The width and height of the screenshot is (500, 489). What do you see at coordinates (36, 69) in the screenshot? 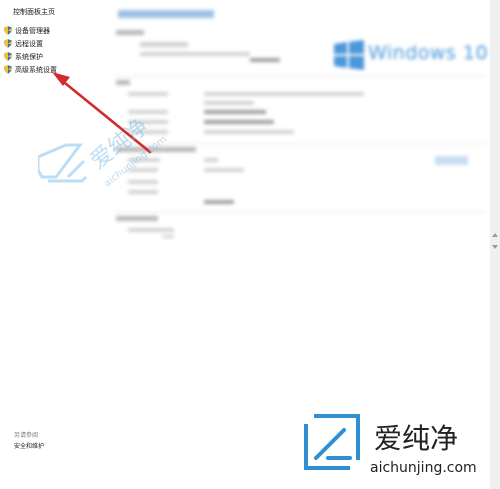
I see `sidebar-item-label: 高级系统设置` at bounding box center [36, 69].